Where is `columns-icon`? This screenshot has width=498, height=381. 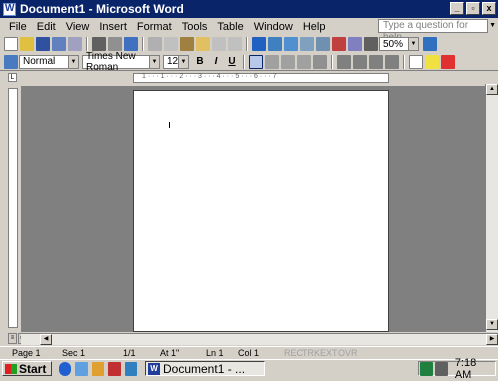
columns-icon is located at coordinates (323, 44).